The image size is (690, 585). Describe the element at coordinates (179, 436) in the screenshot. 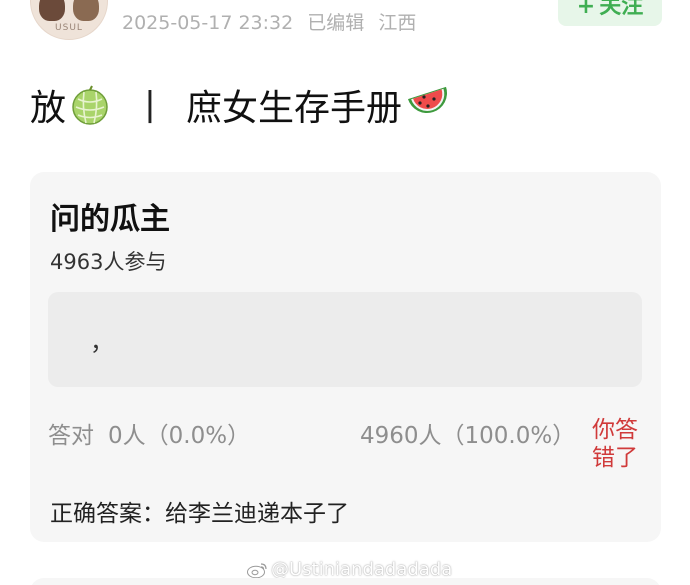

I see `correct-value: 0人（0.0%）` at that location.